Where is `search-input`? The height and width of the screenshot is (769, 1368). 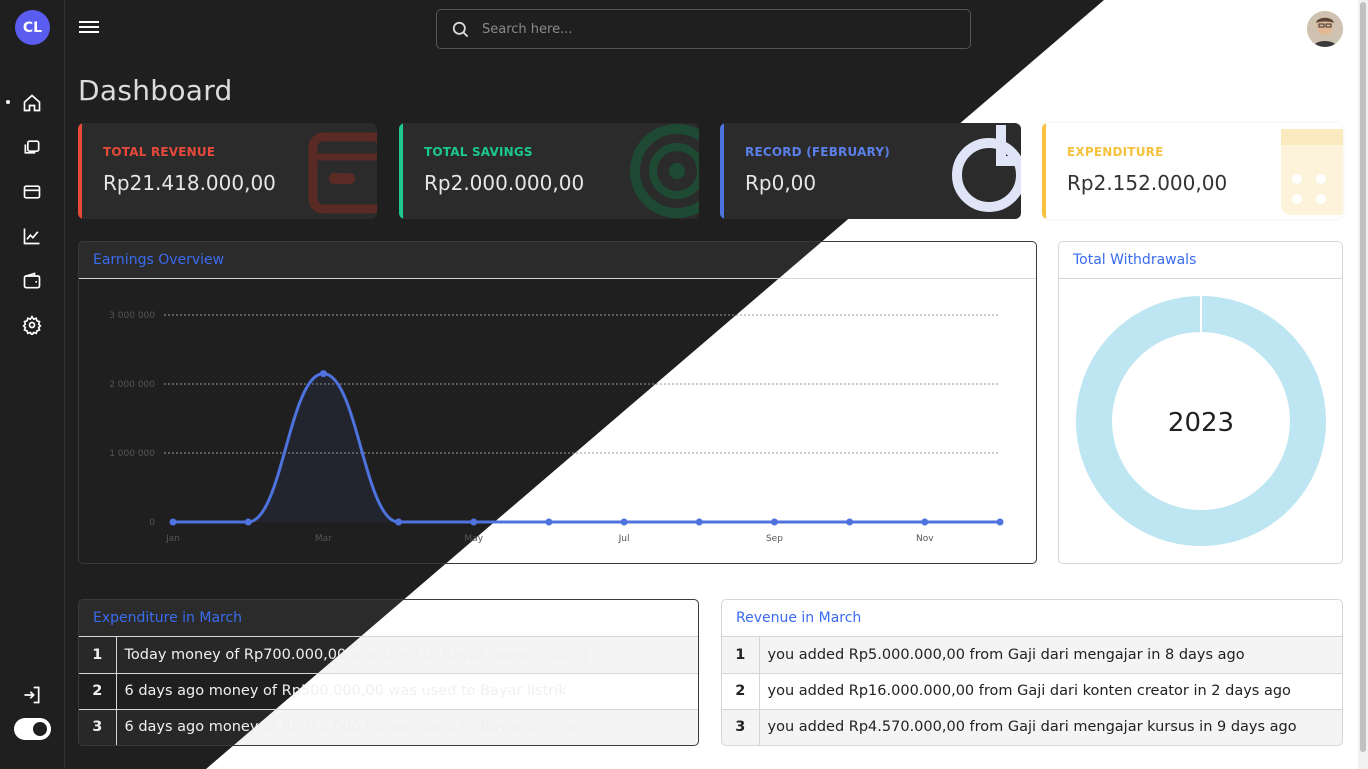
search-input is located at coordinates (717, 29).